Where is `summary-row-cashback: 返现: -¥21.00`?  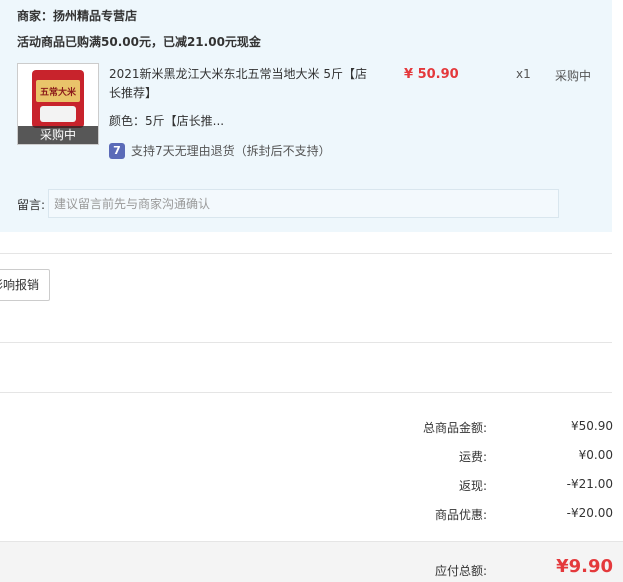
summary-row-cashback: 返现: -¥21.00 is located at coordinates (311, 487).